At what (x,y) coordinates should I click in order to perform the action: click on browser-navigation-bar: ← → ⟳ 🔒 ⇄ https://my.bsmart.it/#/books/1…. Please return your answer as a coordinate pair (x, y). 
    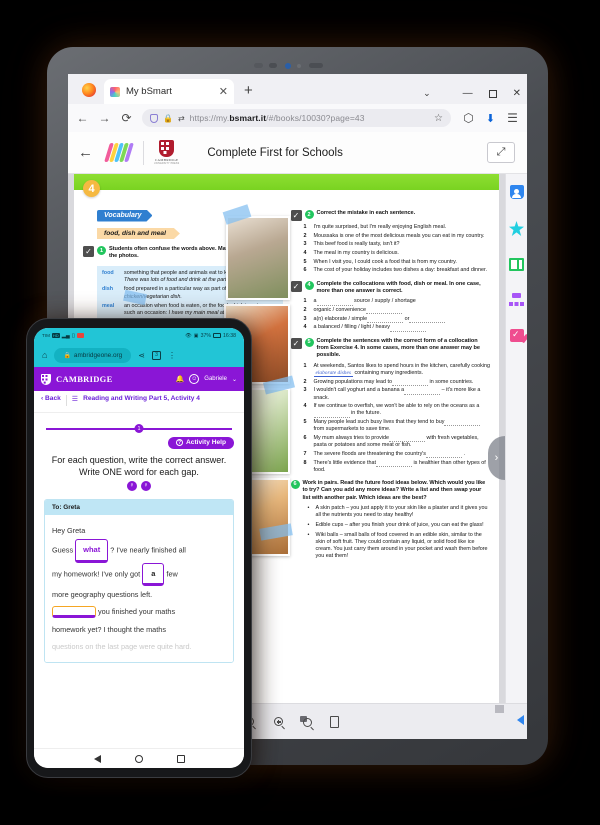
    Looking at the image, I should click on (297, 118).